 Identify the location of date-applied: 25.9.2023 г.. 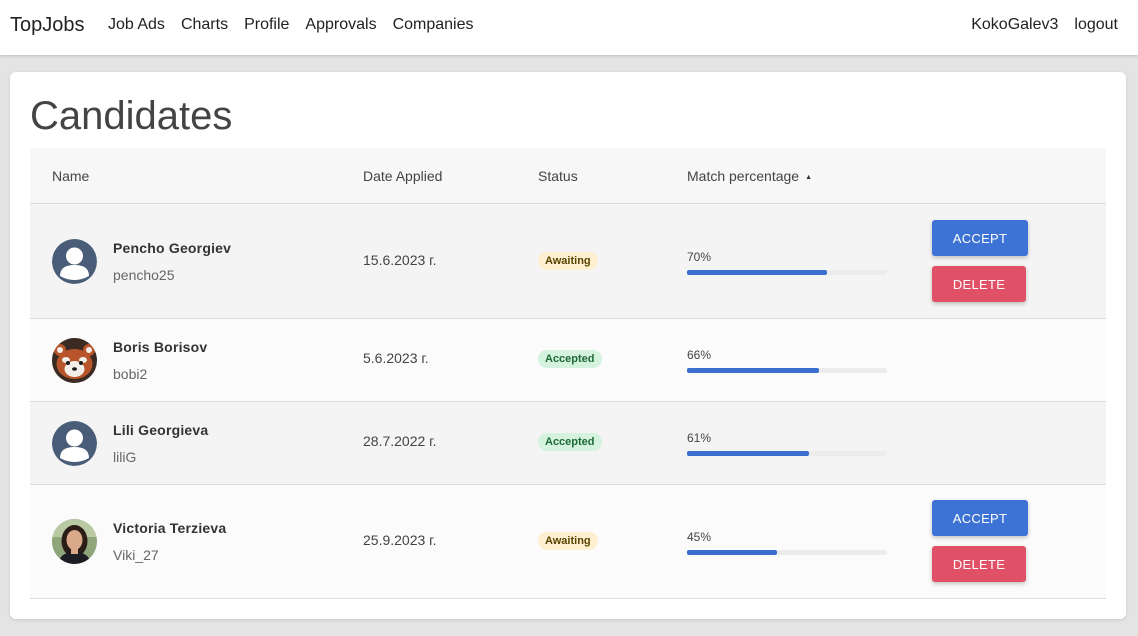
(400, 540).